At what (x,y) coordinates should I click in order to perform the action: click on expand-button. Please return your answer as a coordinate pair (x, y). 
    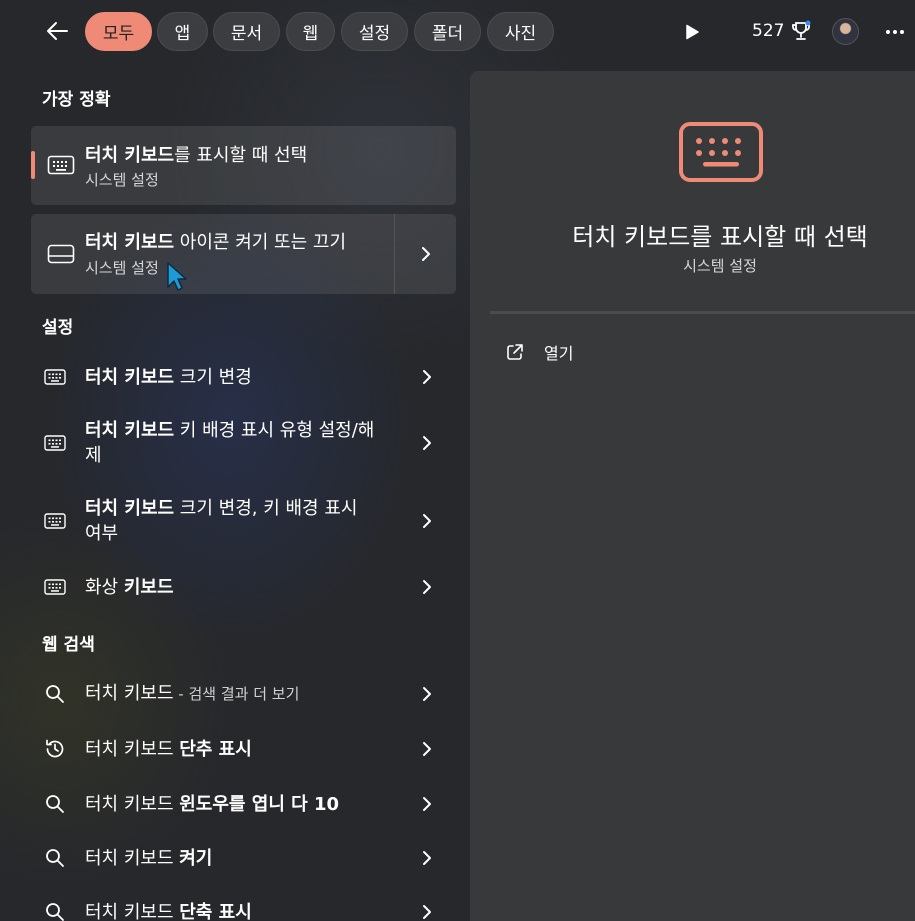
    Looking at the image, I should click on (425, 254).